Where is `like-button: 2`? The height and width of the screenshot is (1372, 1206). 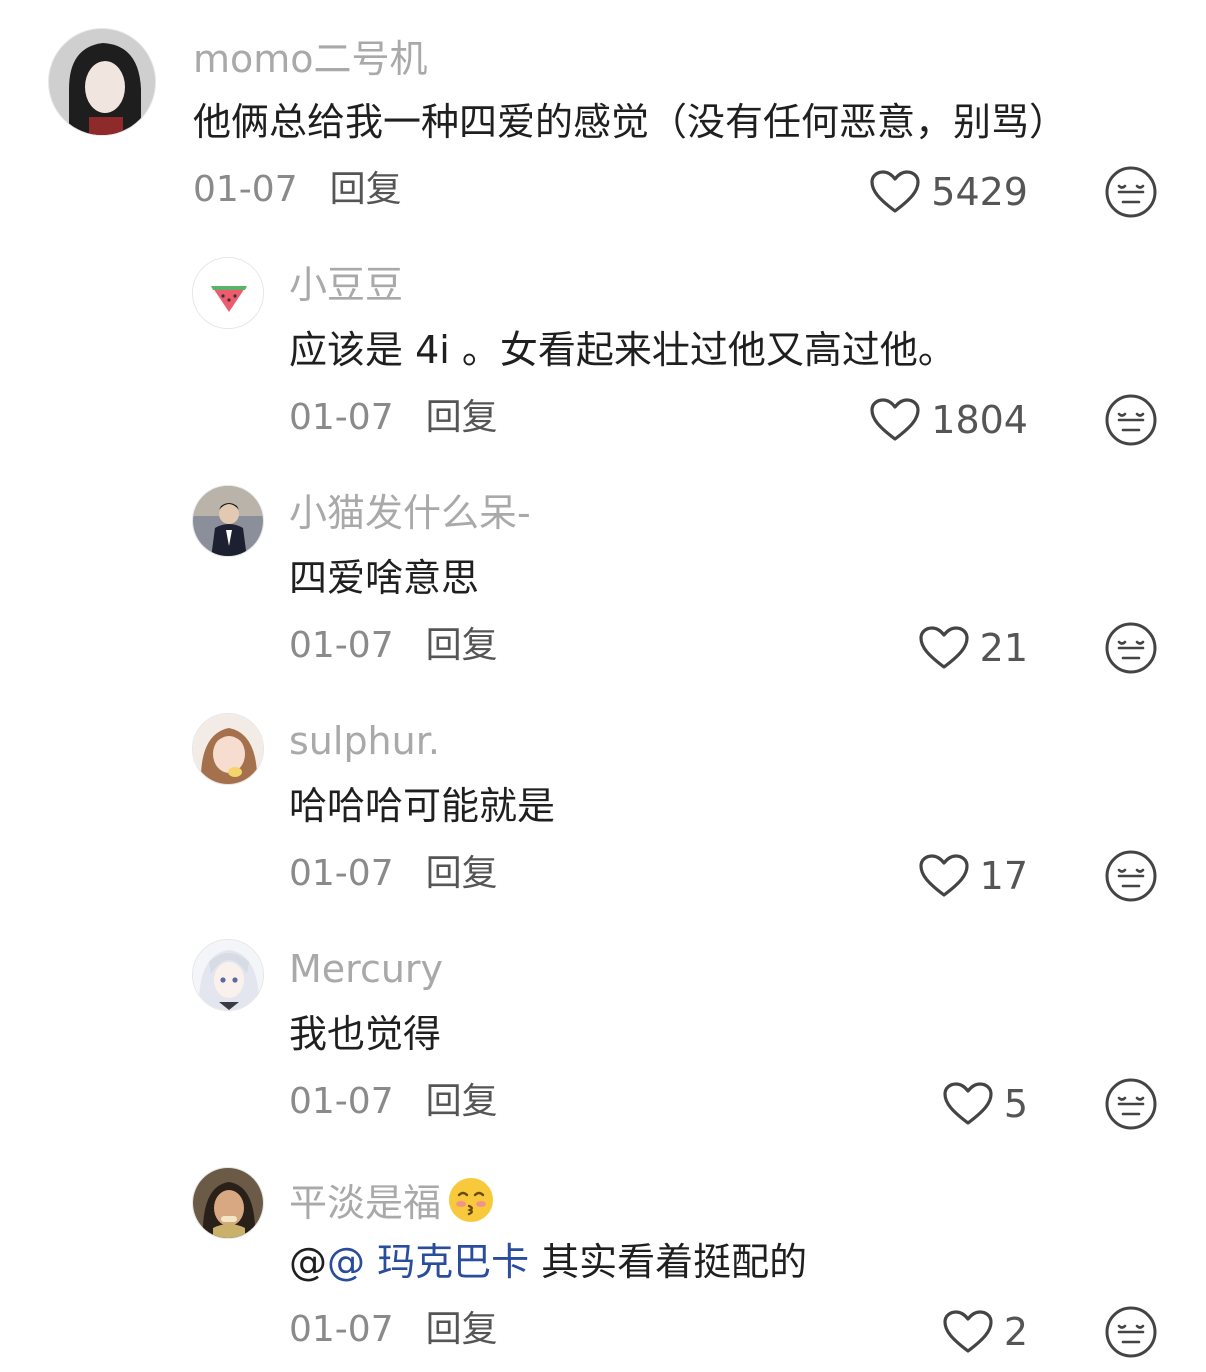 like-button: 2 is located at coordinates (985, 1332).